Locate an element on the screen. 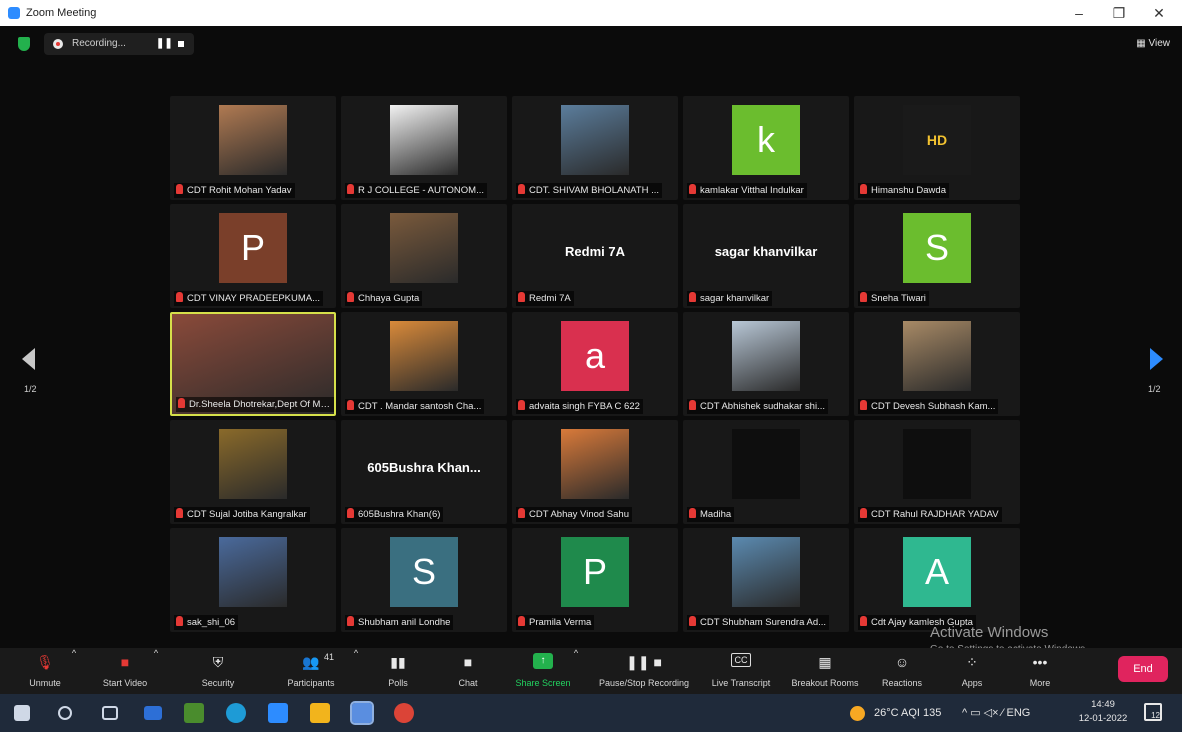 The width and height of the screenshot is (1182, 732). view-button: ▦ View is located at coordinates (1153, 43).